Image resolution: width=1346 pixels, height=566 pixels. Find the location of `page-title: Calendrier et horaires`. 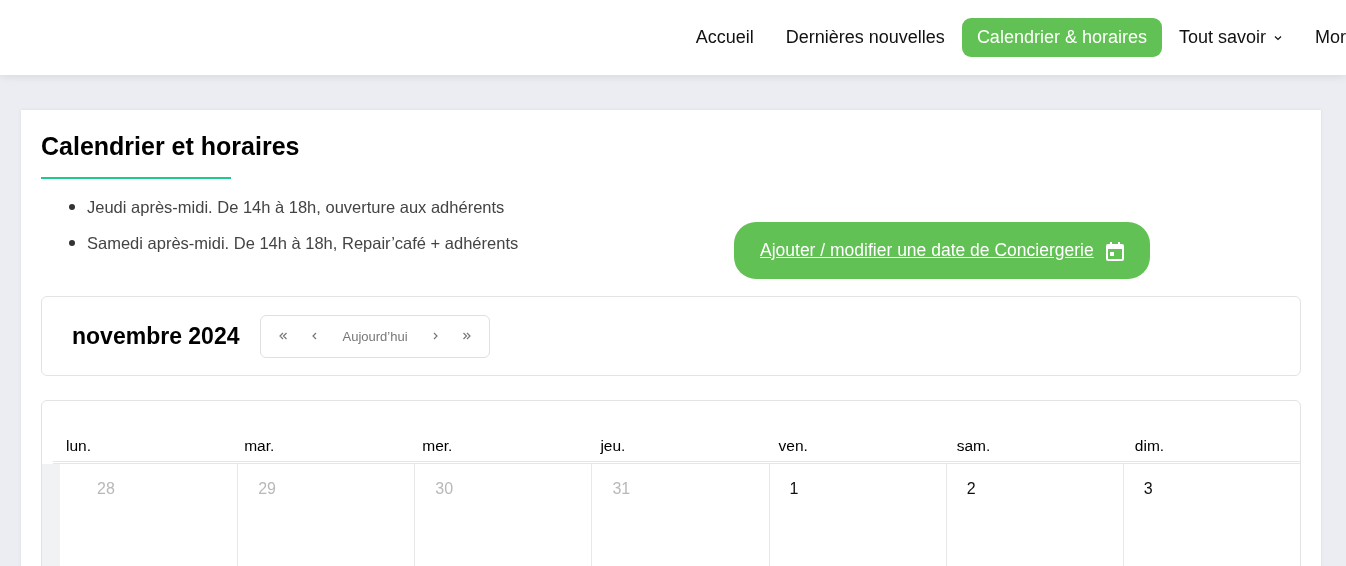

page-title: Calendrier et horaires is located at coordinates (170, 146).